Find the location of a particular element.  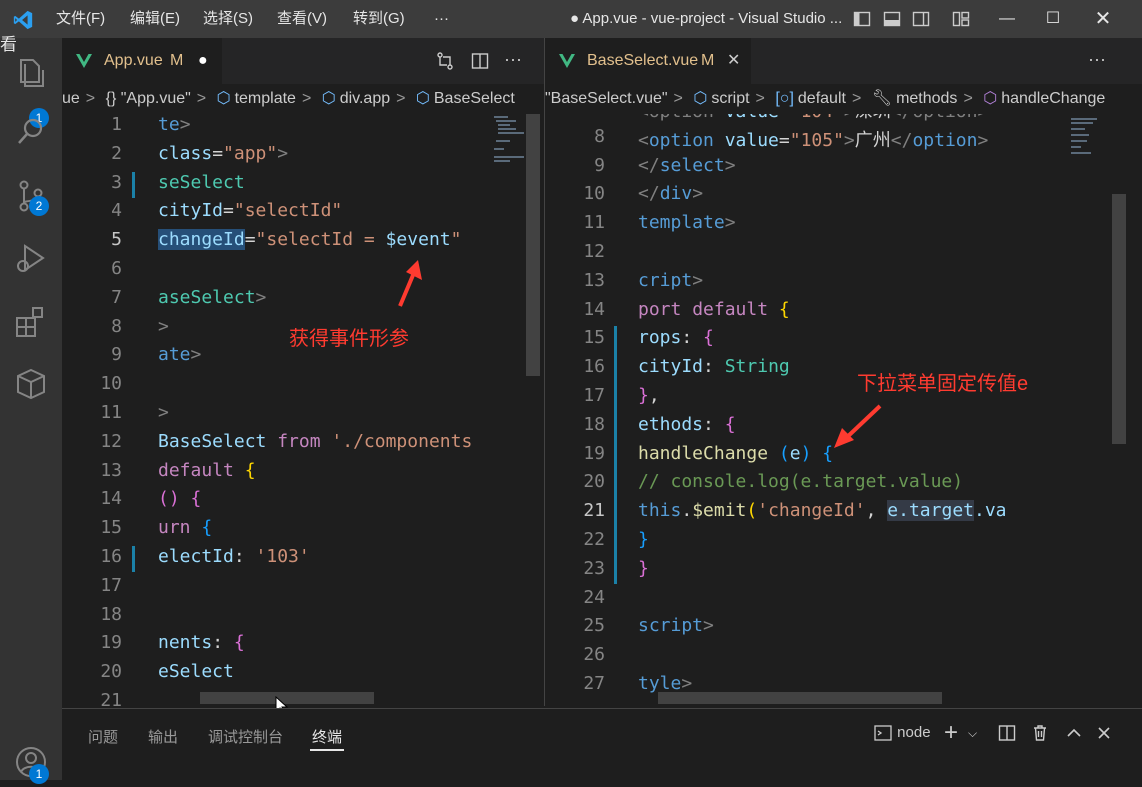

wrench-icon: 🔧︎ is located at coordinates (882, 98).